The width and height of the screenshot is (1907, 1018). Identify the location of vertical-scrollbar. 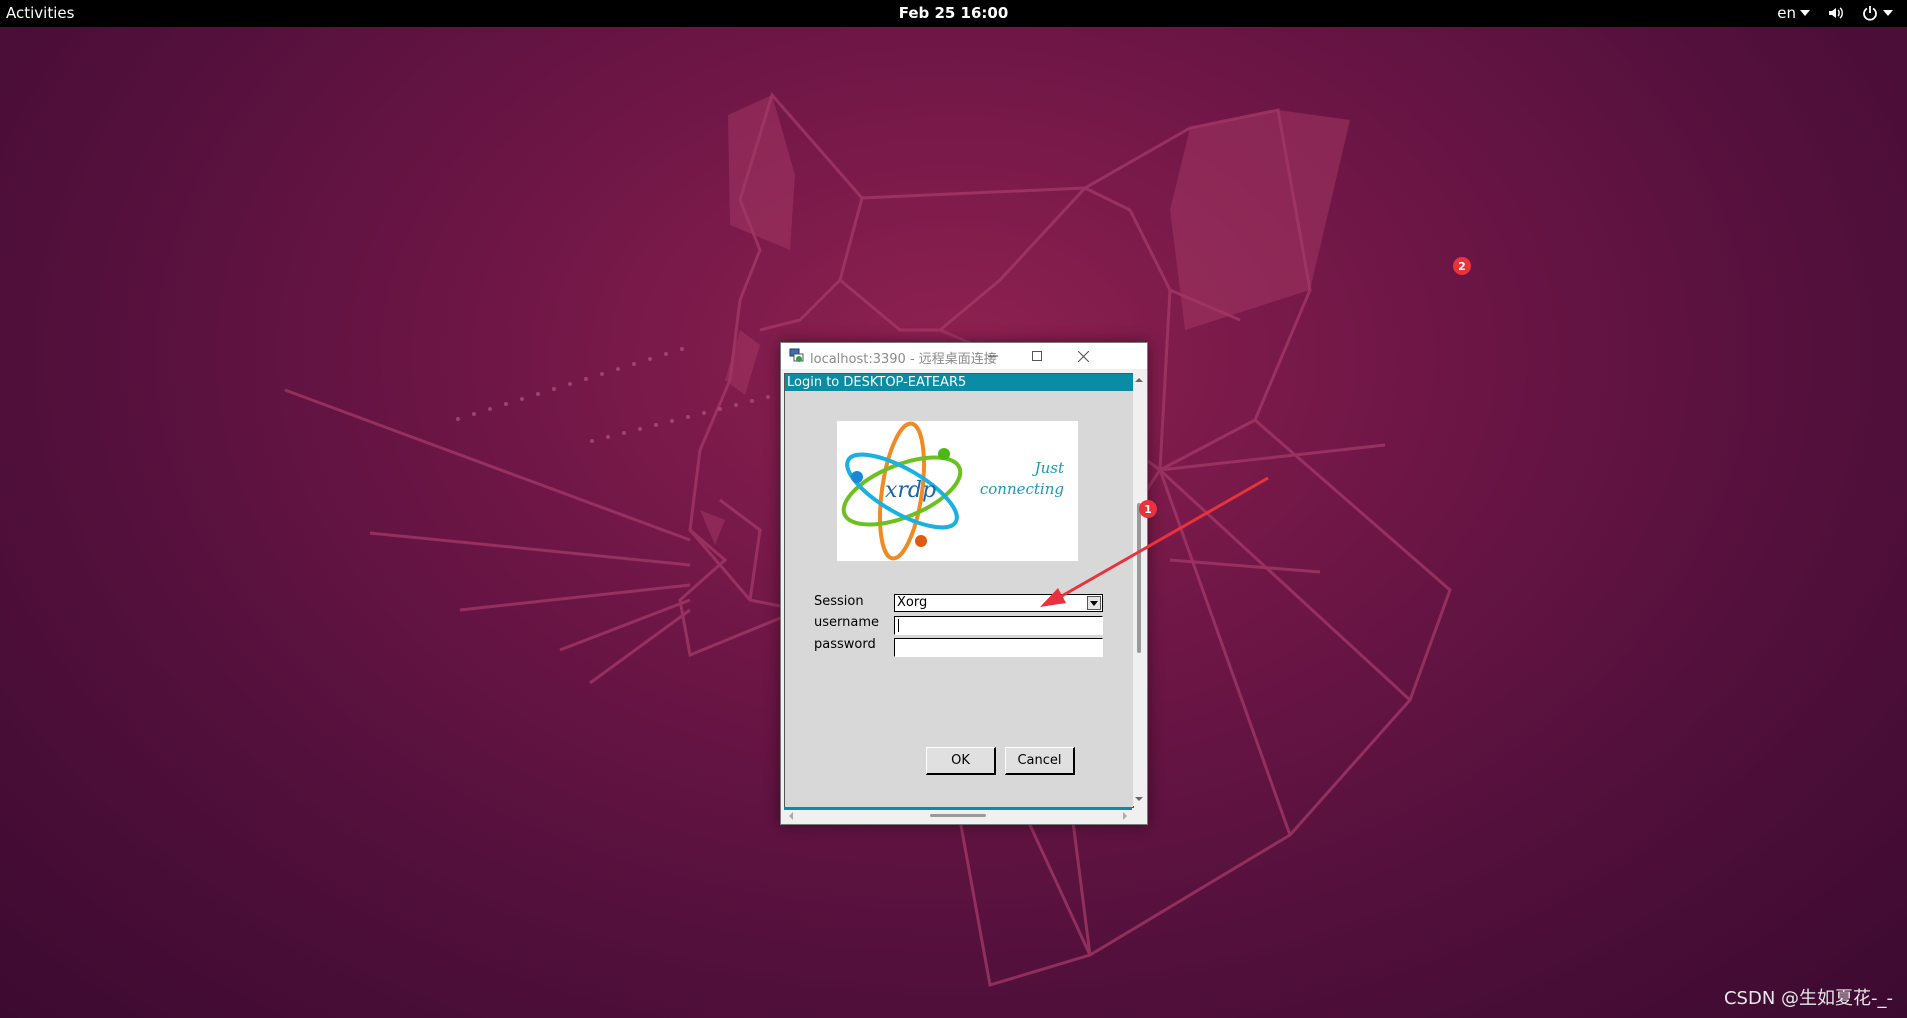
(1139, 589).